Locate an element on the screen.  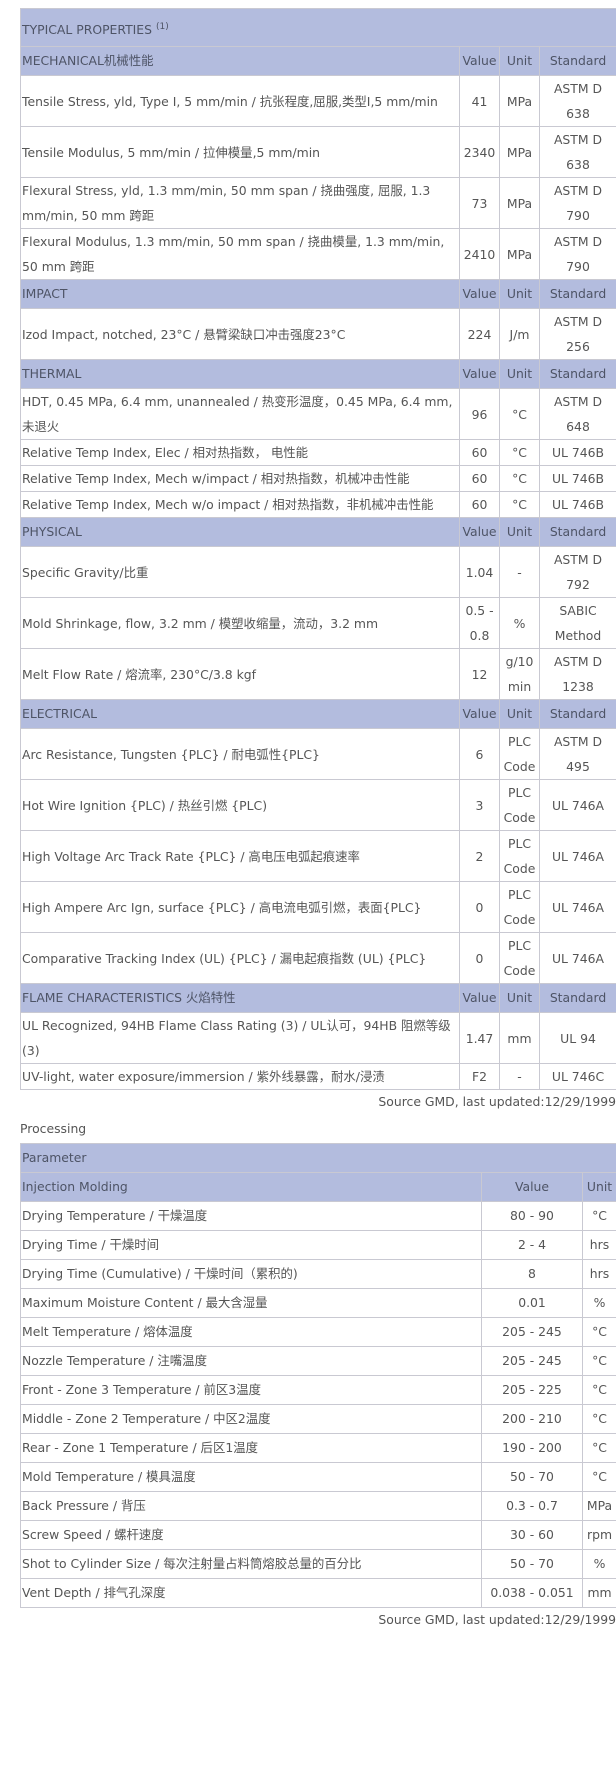
processing-value: 0.01 is located at coordinates (532, 1303).